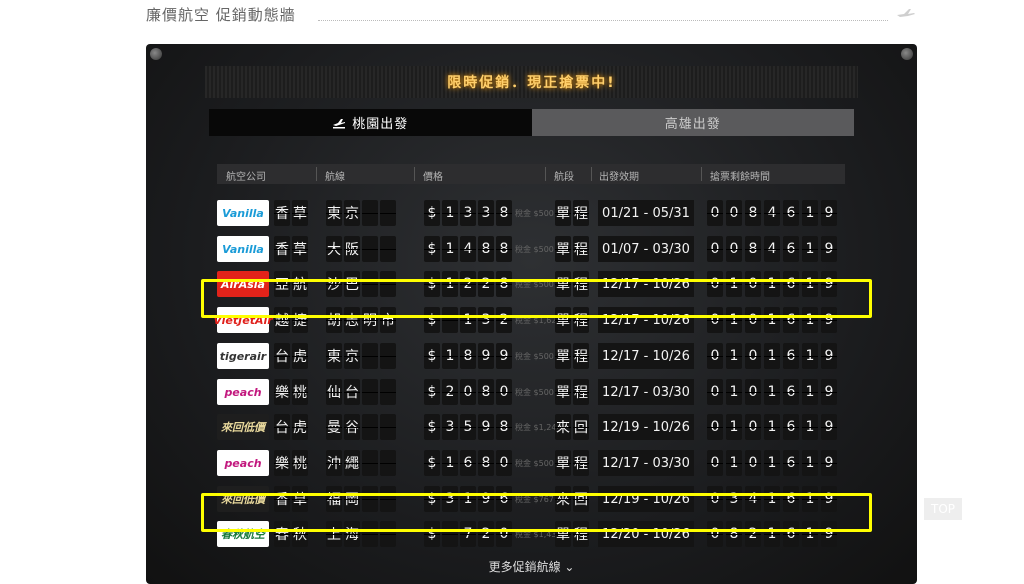 Image resolution: width=1024 pixels, height=584 pixels. Describe the element at coordinates (352, 356) in the screenshot. I see `route-char: 京` at that location.